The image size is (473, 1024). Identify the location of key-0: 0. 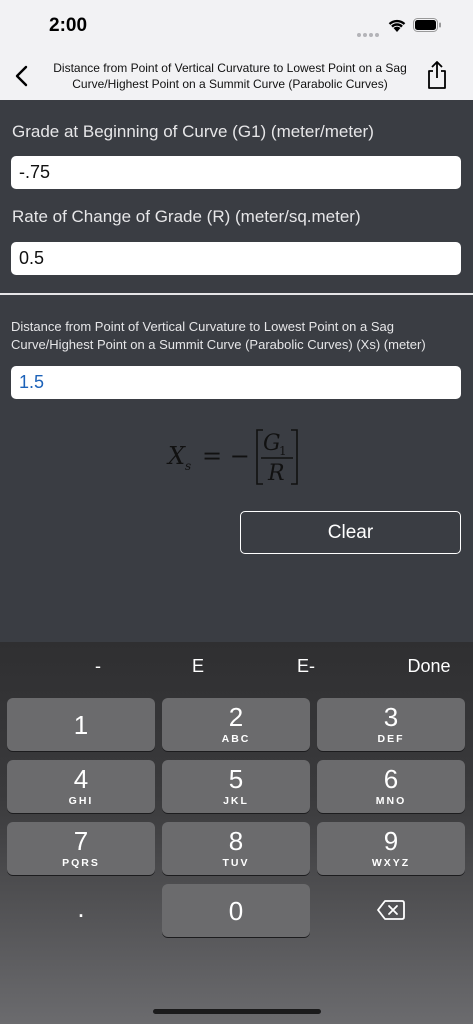
(236, 910).